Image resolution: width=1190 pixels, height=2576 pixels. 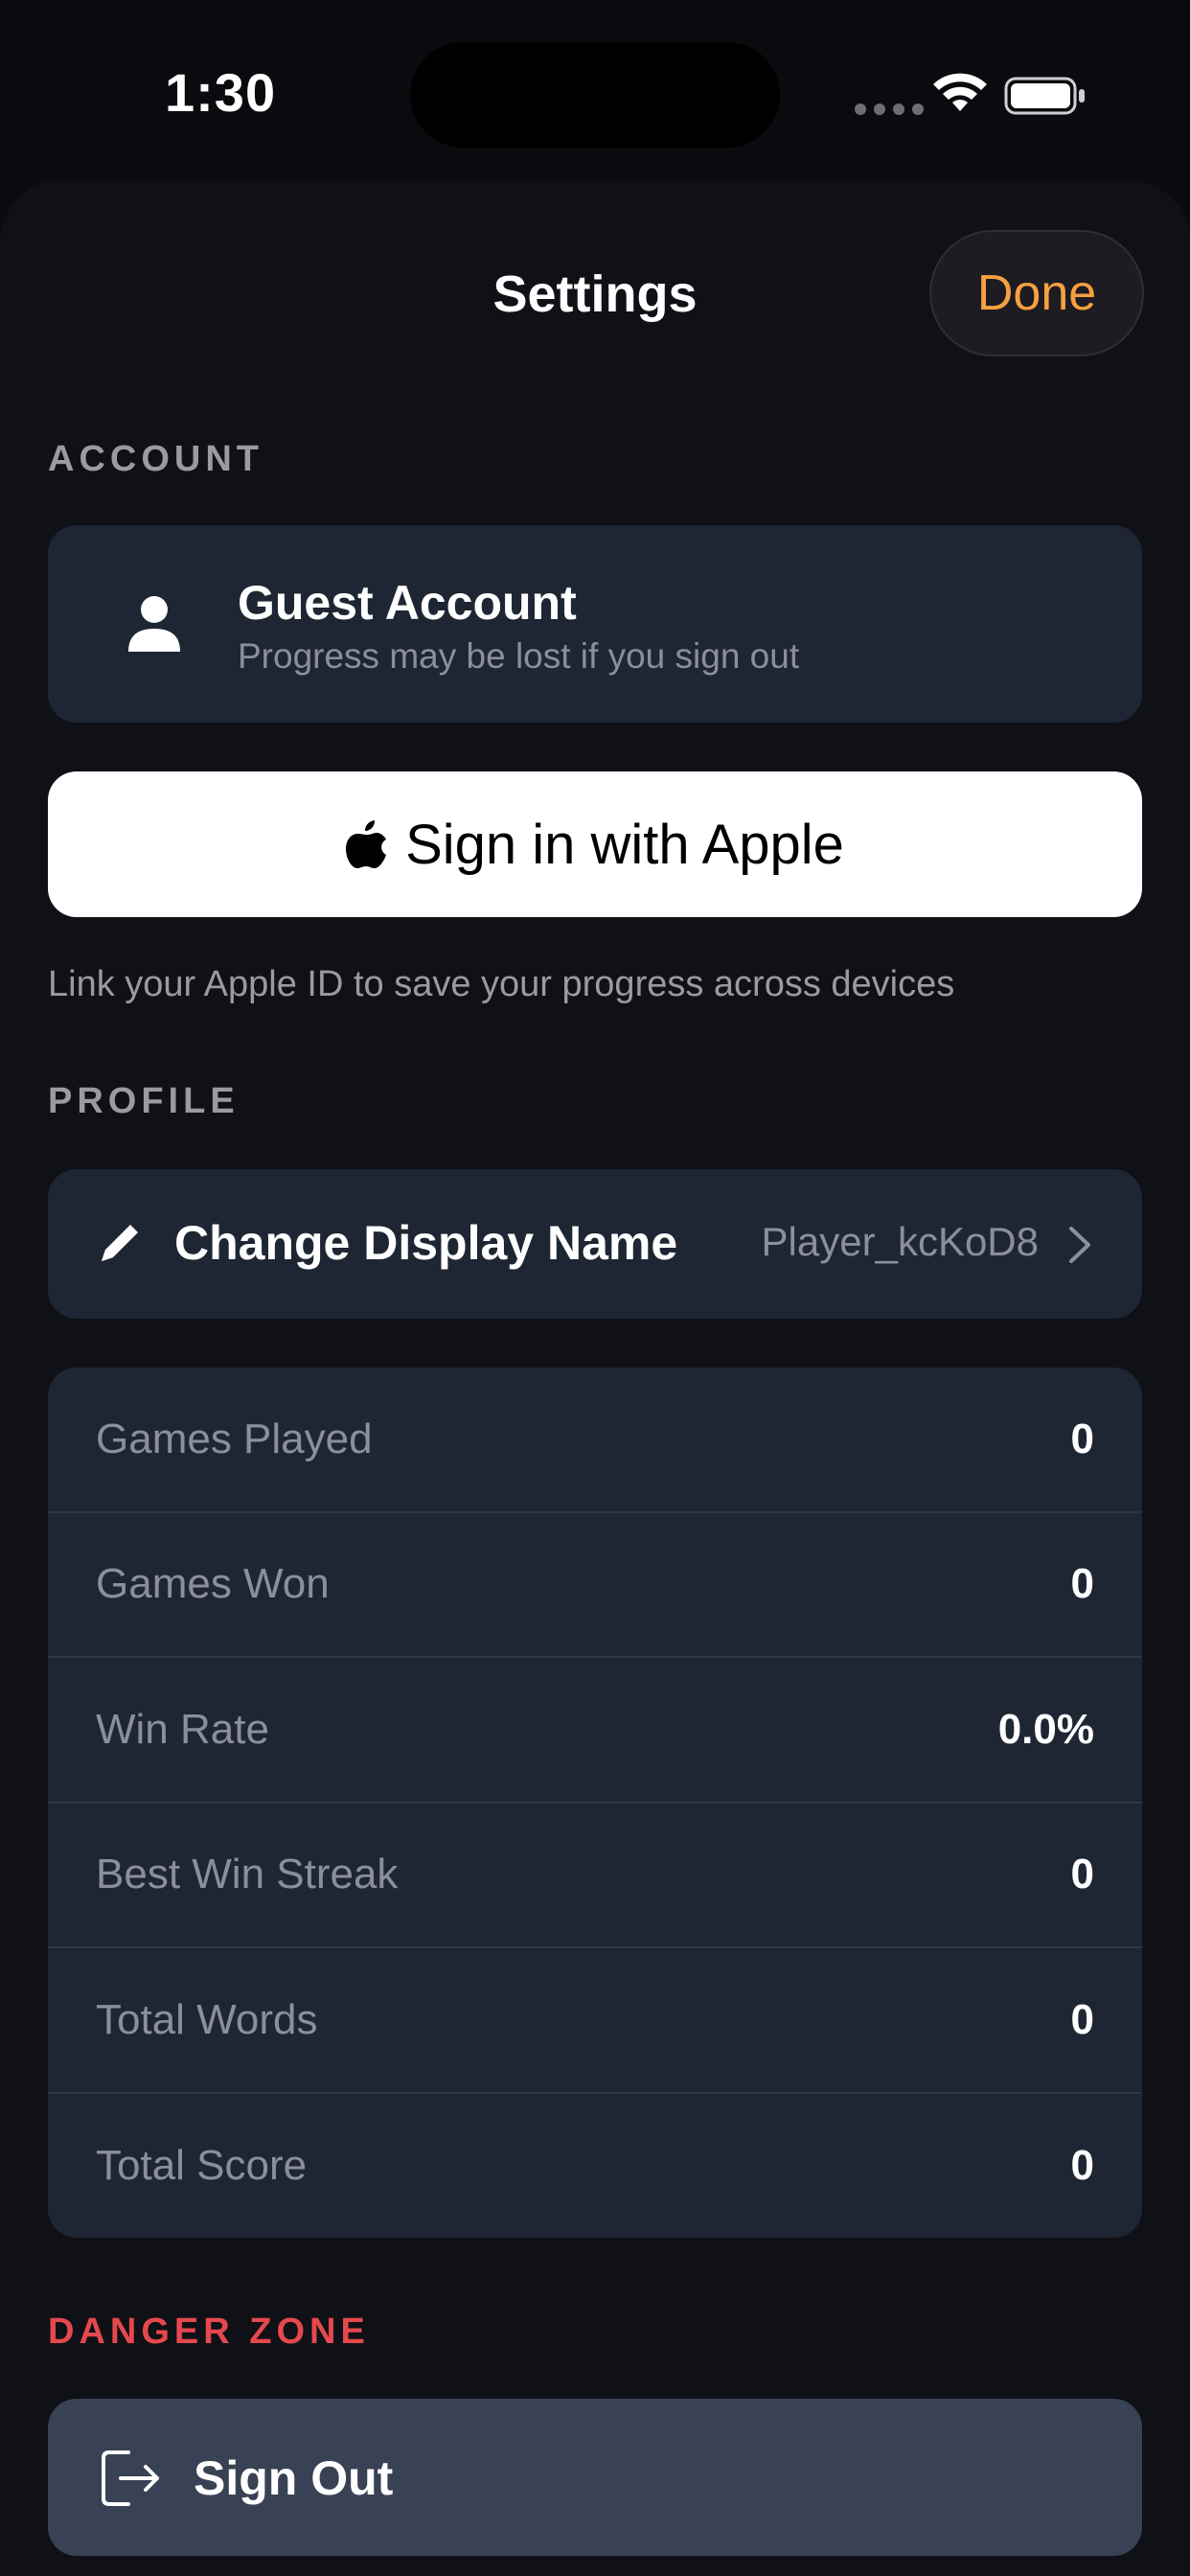 I want to click on display-name-value: Player_kcKoD8, so click(x=900, y=1241).